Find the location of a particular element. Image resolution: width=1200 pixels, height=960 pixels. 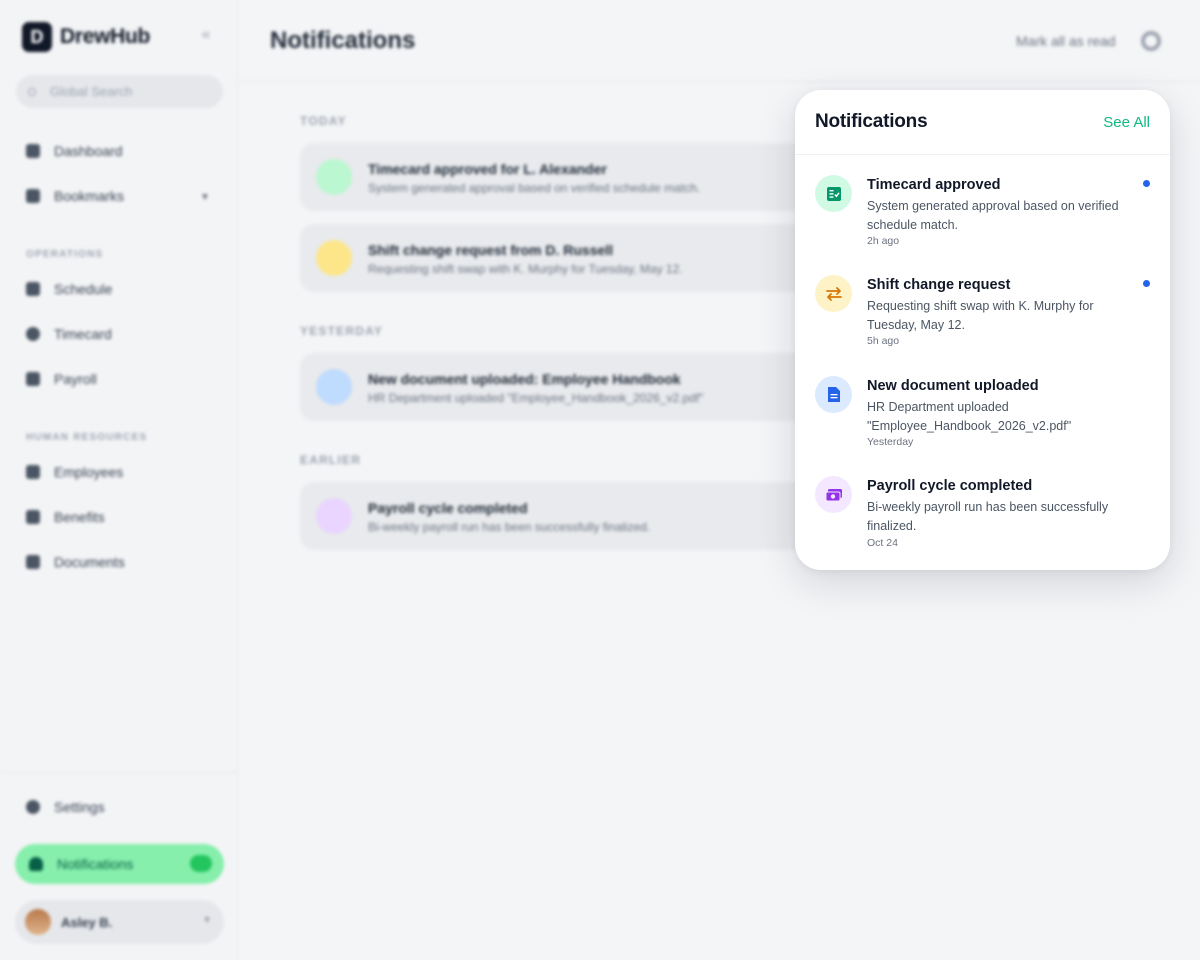

sidebar-item-bookmarks: Bookmarks is located at coordinates (75, 196).